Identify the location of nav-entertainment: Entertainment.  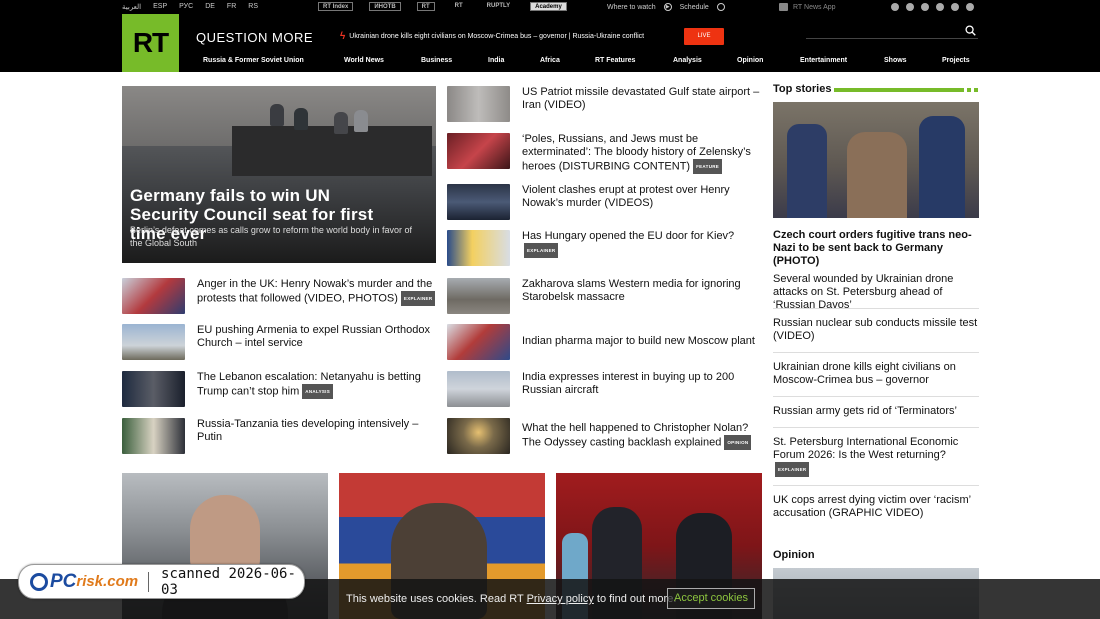
(823, 60).